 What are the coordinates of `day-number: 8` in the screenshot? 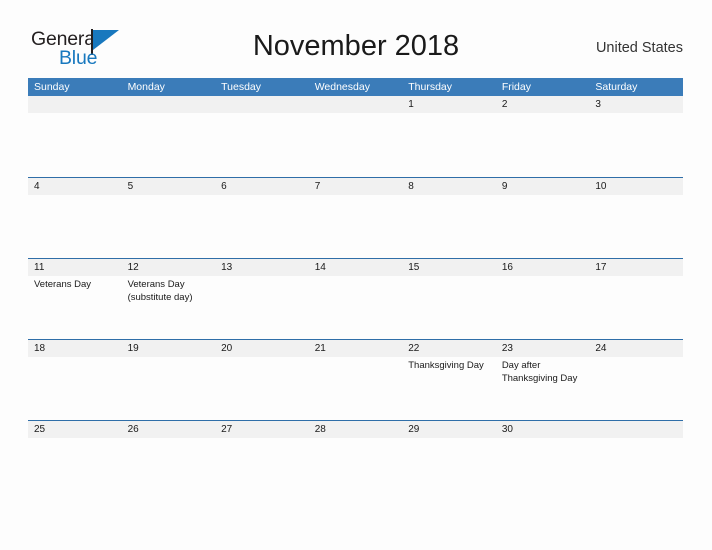 It's located at (449, 186).